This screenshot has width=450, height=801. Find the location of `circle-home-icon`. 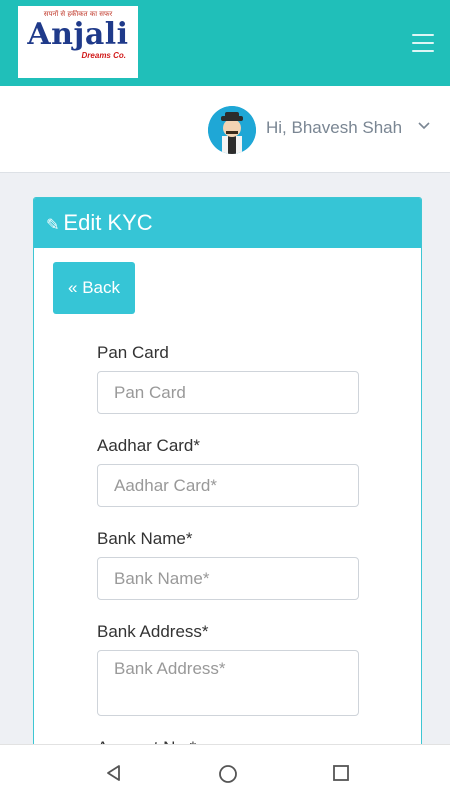

circle-home-icon is located at coordinates (228, 774).